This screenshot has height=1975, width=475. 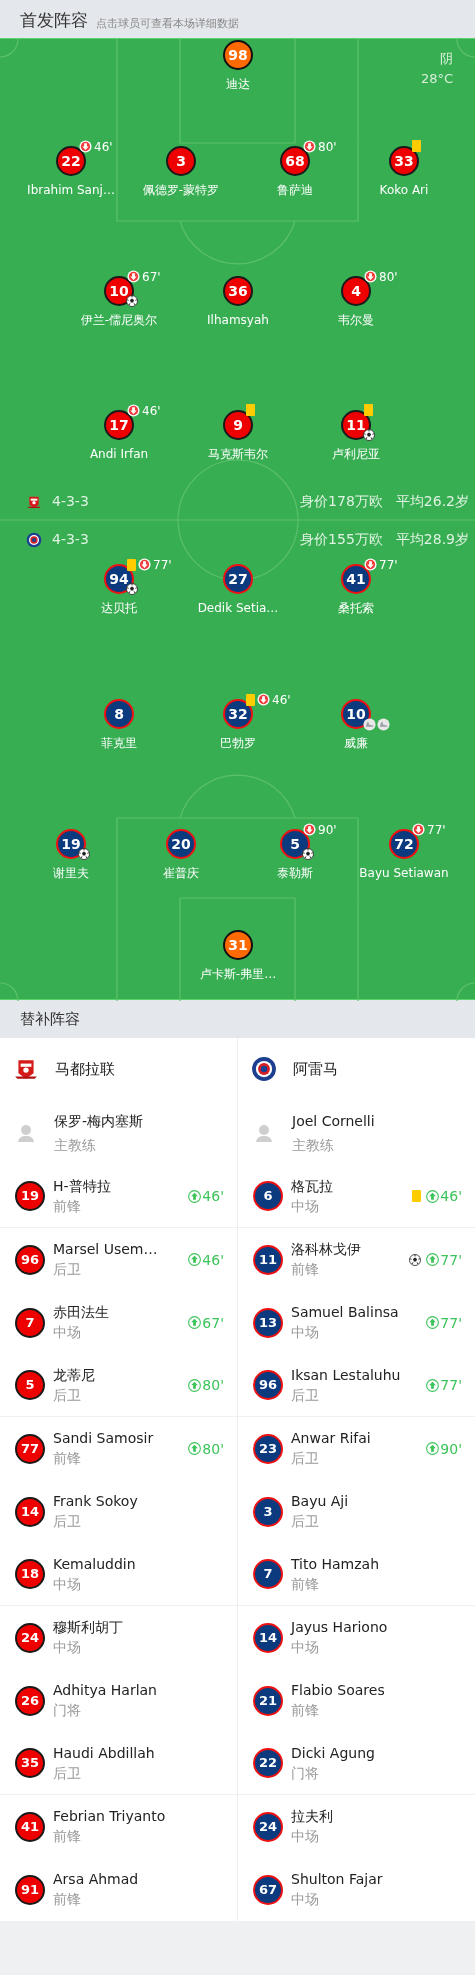 What do you see at coordinates (30, 1448) in the screenshot?
I see `player-number: 77` at bounding box center [30, 1448].